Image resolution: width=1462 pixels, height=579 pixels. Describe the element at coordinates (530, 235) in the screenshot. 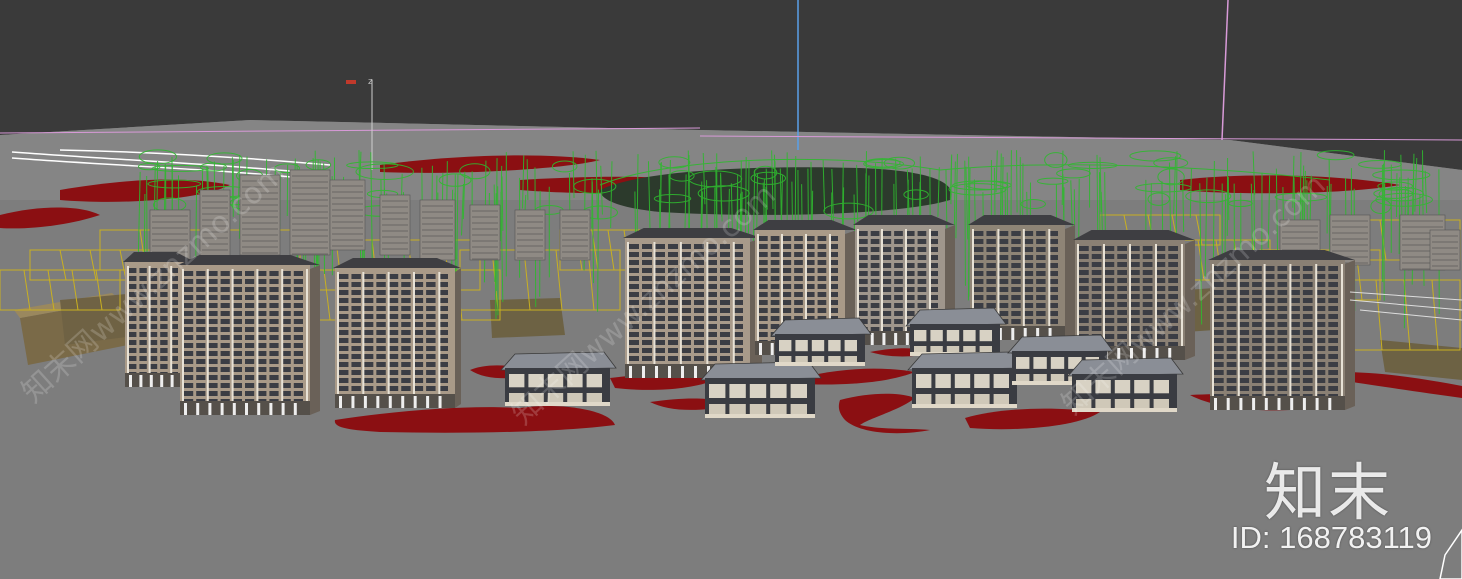

I see `distant-tower` at that location.